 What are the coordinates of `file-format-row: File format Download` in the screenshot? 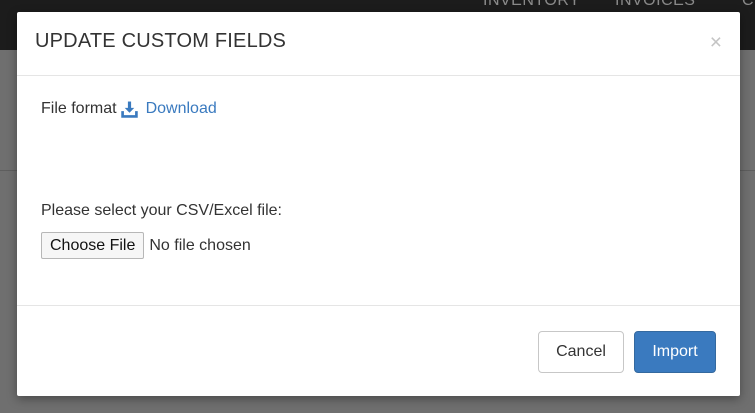 It's located at (129, 109).